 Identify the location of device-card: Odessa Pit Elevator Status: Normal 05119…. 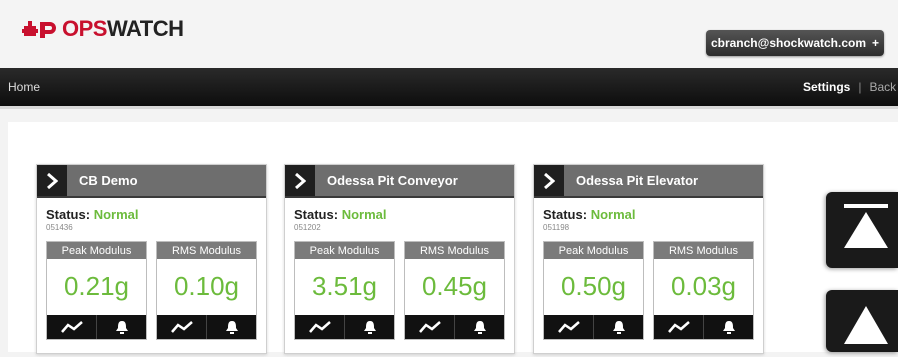
(648, 259).